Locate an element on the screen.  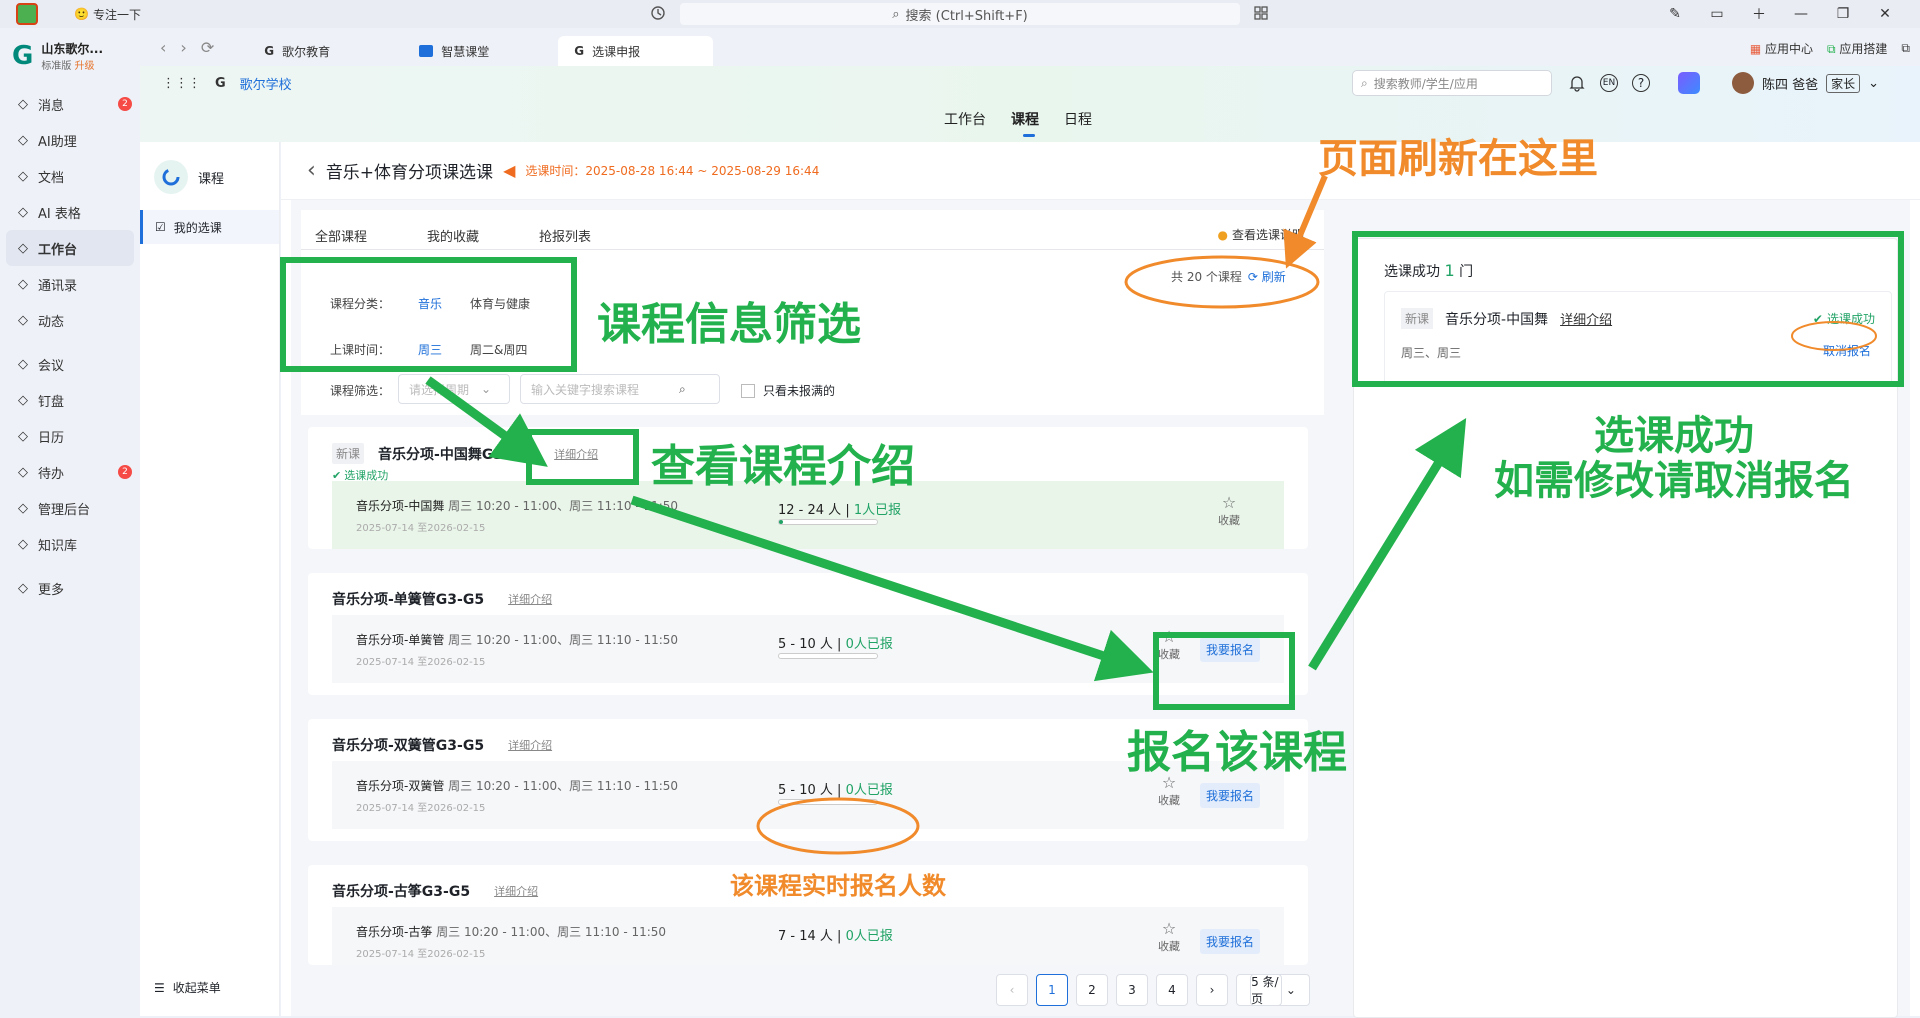
bell-icon is located at coordinates (1577, 83).